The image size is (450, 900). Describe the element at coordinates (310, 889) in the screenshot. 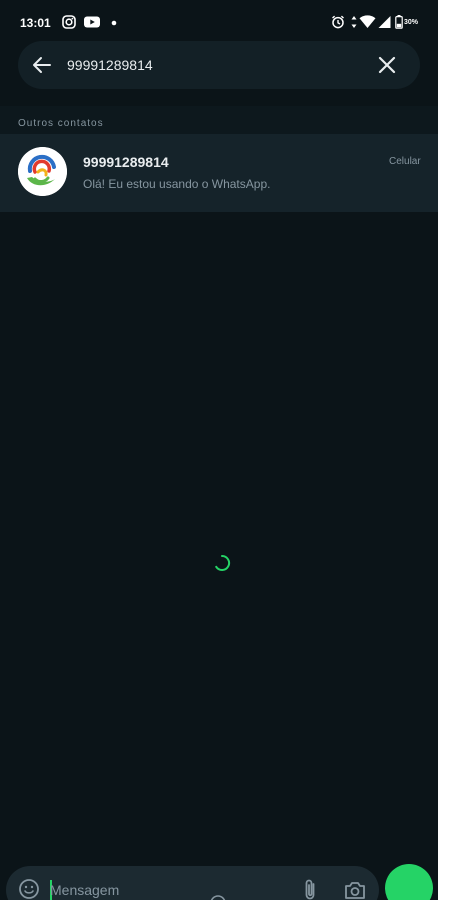

I see `paperclip-icon` at that location.